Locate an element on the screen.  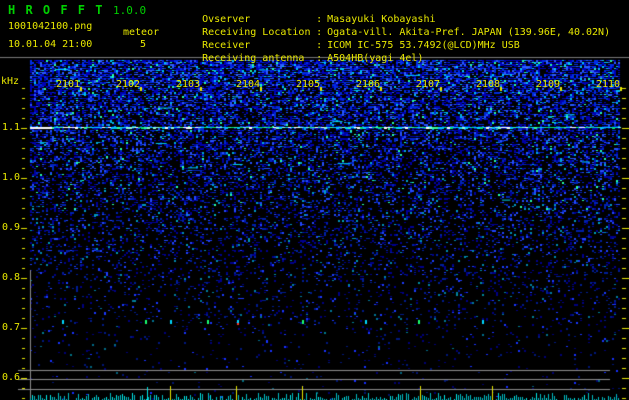
freq-tick-label: 1.1 is located at coordinates (10, 127).